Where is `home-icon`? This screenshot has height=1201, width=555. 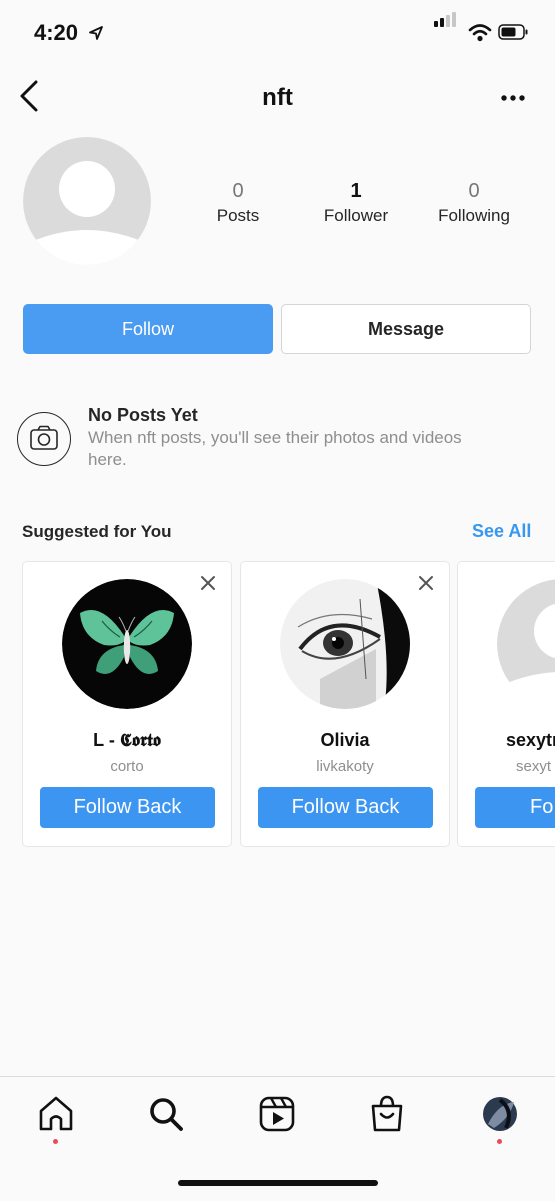
home-icon is located at coordinates (56, 1113).